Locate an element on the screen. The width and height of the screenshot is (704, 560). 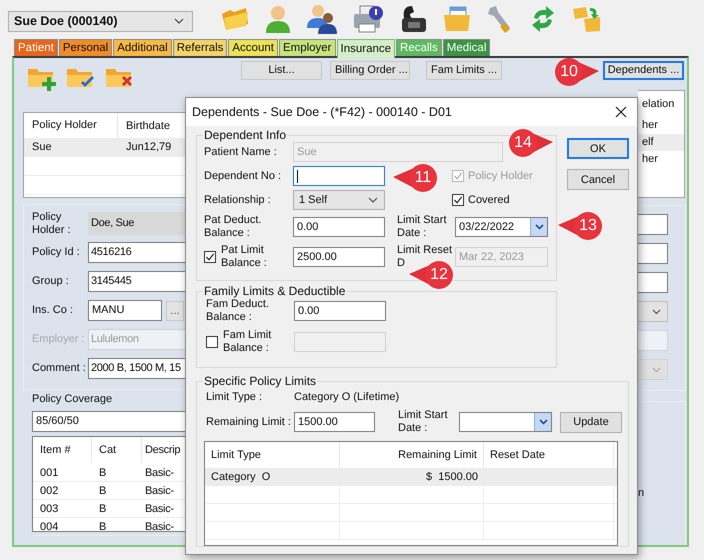
text-cursor is located at coordinates (297, 176).